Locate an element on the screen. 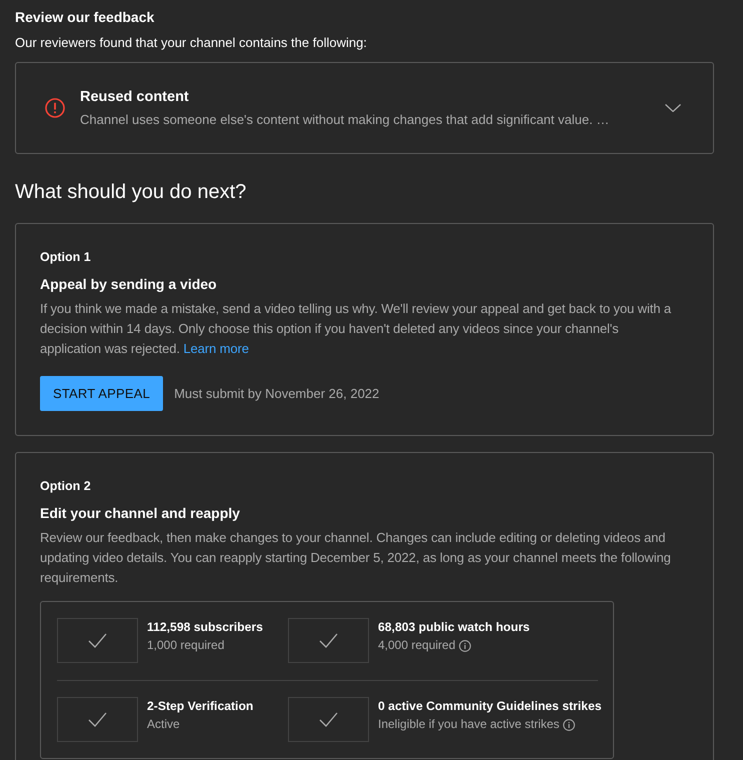 The width and height of the screenshot is (743, 760). option-label: Option 2 is located at coordinates (66, 486).